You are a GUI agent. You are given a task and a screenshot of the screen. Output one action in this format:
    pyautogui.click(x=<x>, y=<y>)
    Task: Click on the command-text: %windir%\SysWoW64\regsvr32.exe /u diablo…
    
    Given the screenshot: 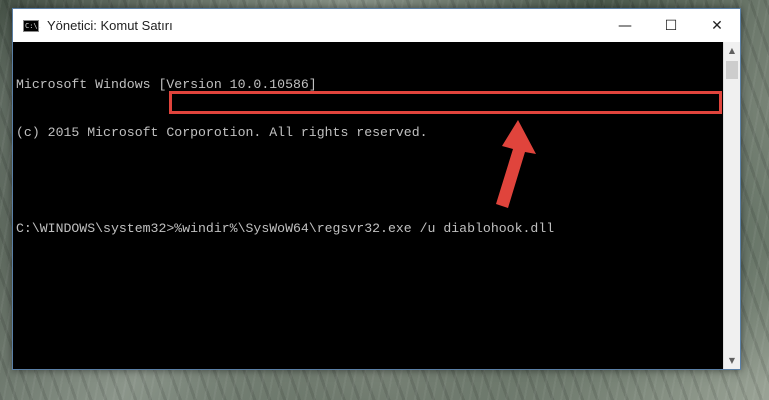 What is the action you would take?
    pyautogui.click(x=364, y=228)
    